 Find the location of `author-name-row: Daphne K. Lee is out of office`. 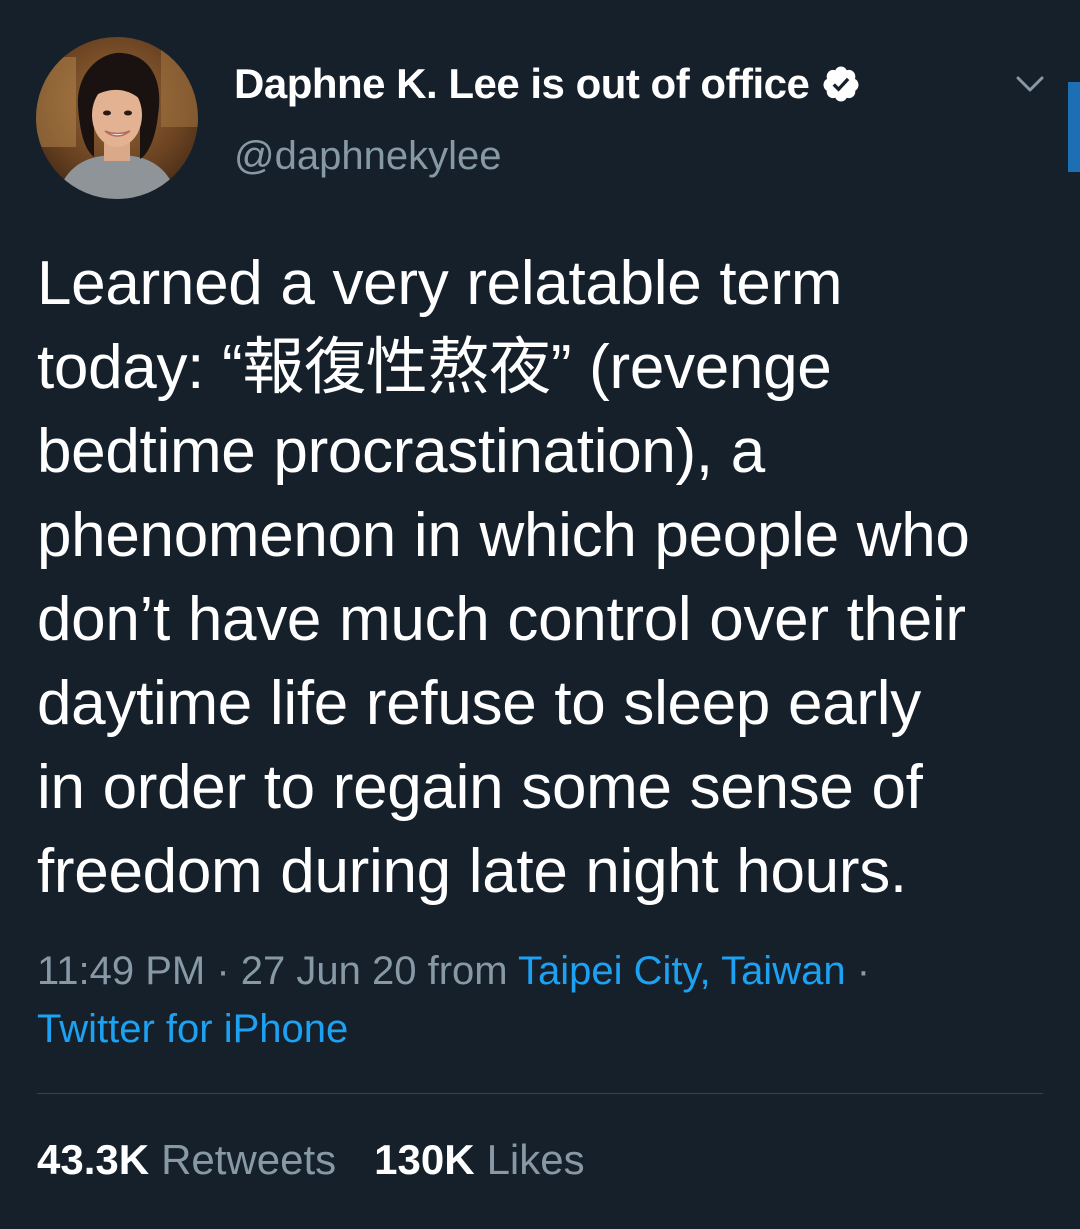

author-name-row: Daphne K. Lee is out of office is located at coordinates (547, 84).